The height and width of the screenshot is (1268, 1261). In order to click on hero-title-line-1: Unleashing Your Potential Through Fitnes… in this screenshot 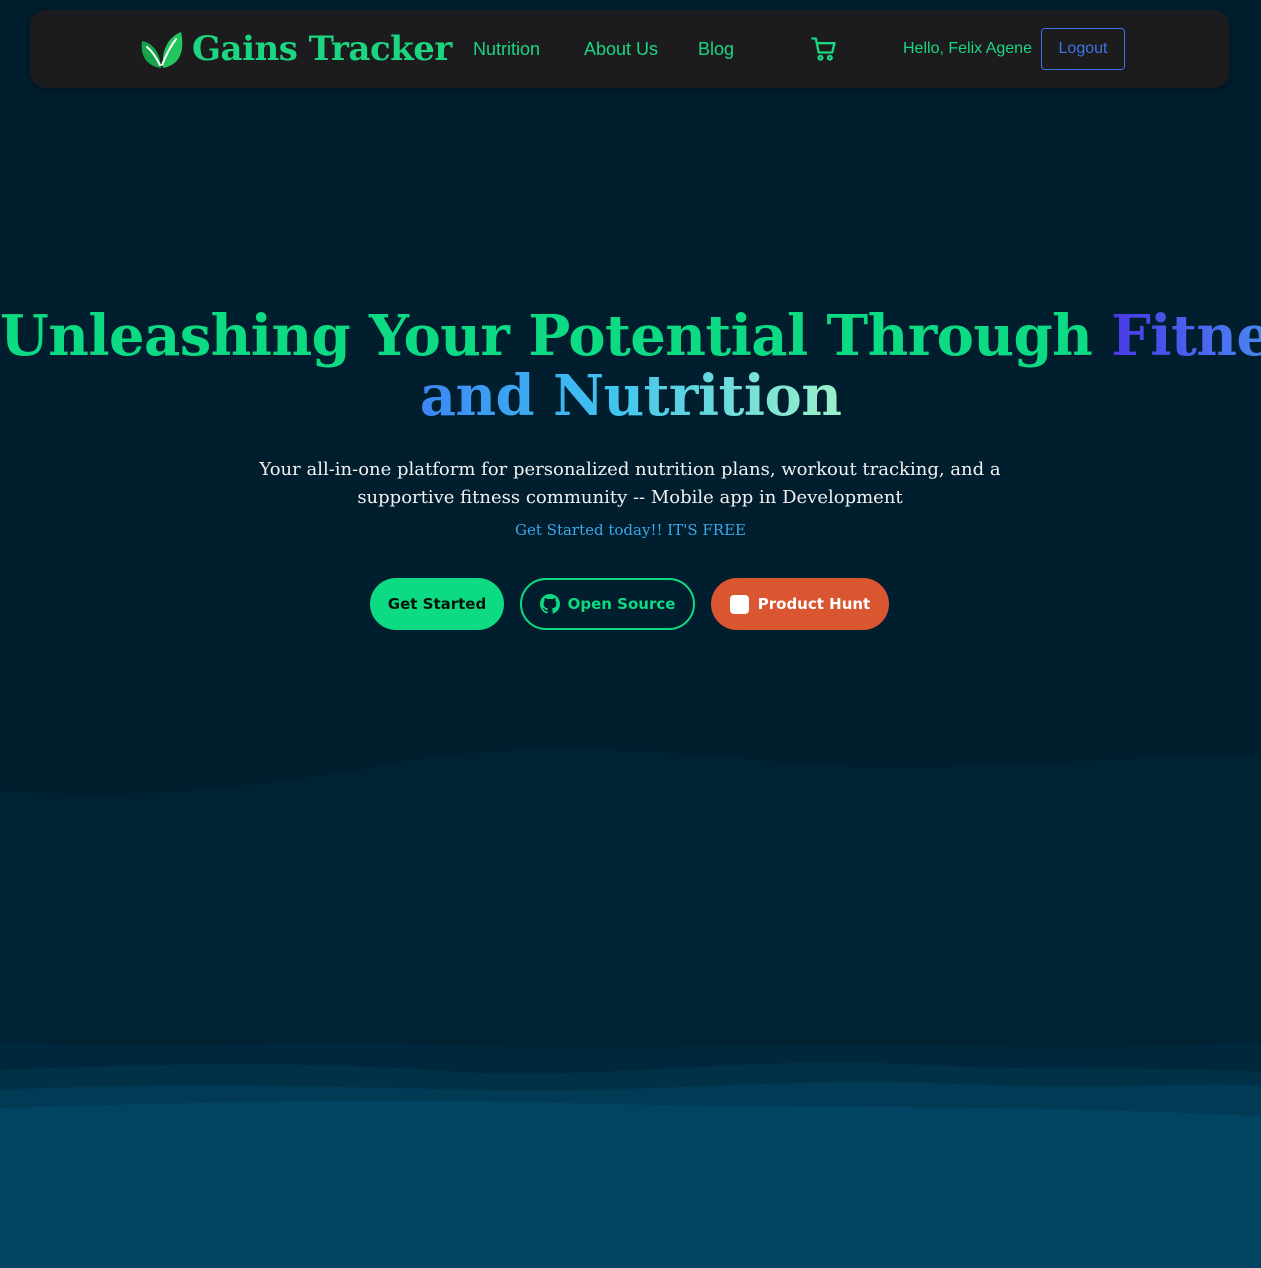, I will do `click(630, 336)`.